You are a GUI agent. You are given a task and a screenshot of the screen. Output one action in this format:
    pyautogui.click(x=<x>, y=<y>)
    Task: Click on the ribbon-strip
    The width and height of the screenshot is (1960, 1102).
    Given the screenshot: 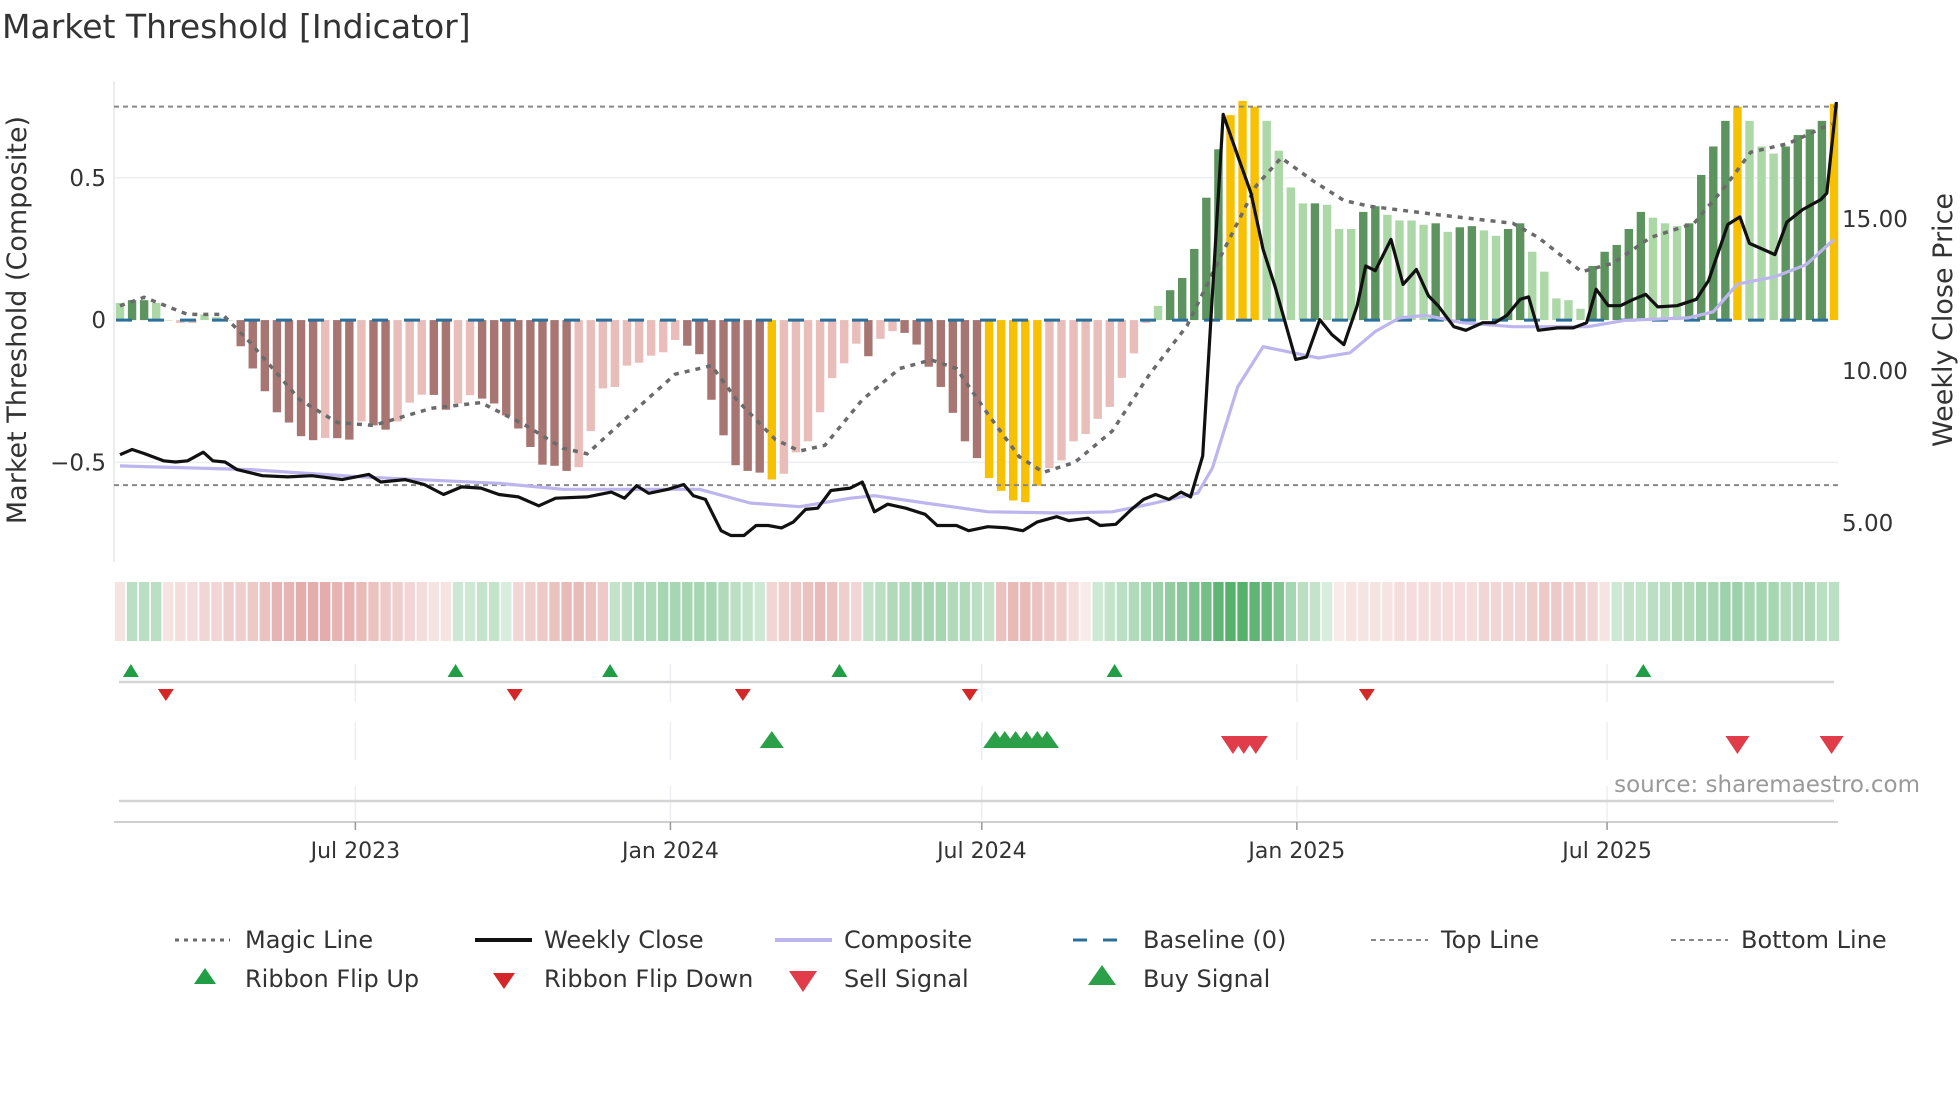 What is the action you would take?
    pyautogui.click(x=977, y=611)
    